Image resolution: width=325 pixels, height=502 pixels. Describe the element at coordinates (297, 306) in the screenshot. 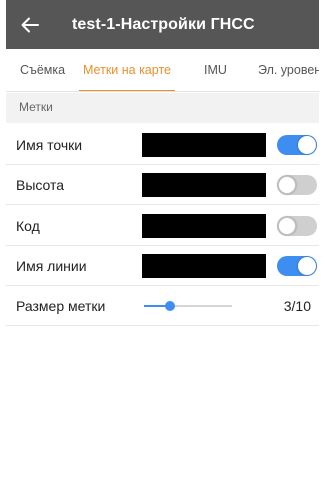

I see `marker-size-value: 3/10` at that location.